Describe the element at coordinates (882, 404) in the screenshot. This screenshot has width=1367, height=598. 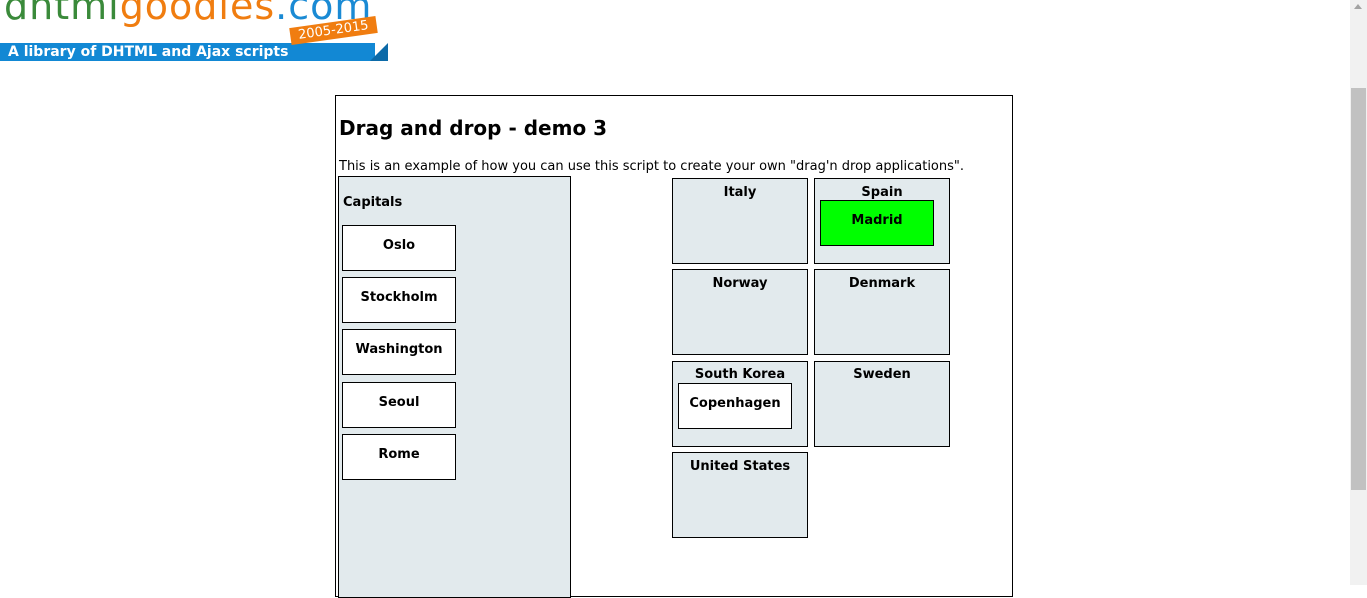
I see `dropzone-sweden: Sweden` at that location.